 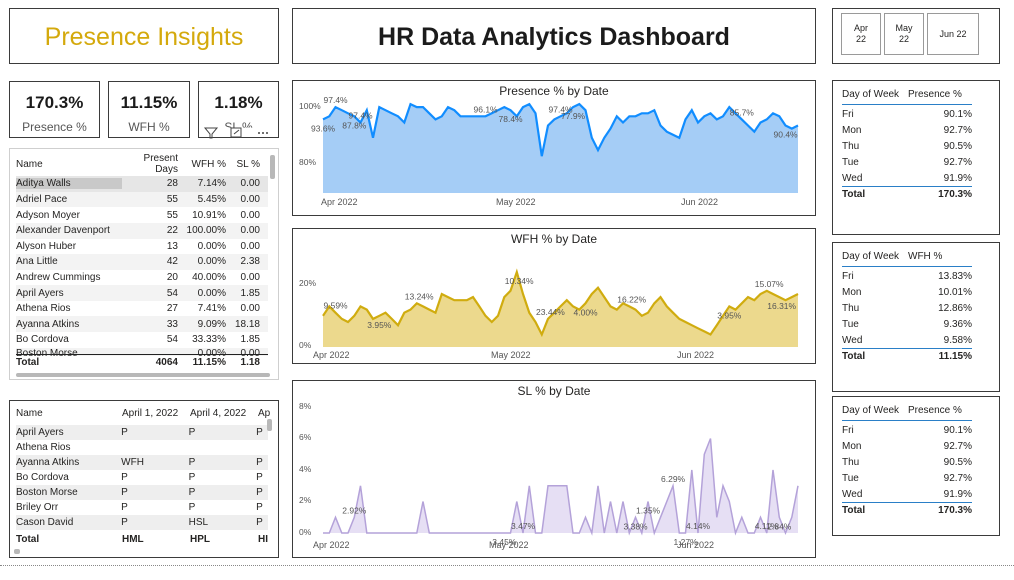 I want to click on data-label: 13.24%, so click(x=419, y=296).